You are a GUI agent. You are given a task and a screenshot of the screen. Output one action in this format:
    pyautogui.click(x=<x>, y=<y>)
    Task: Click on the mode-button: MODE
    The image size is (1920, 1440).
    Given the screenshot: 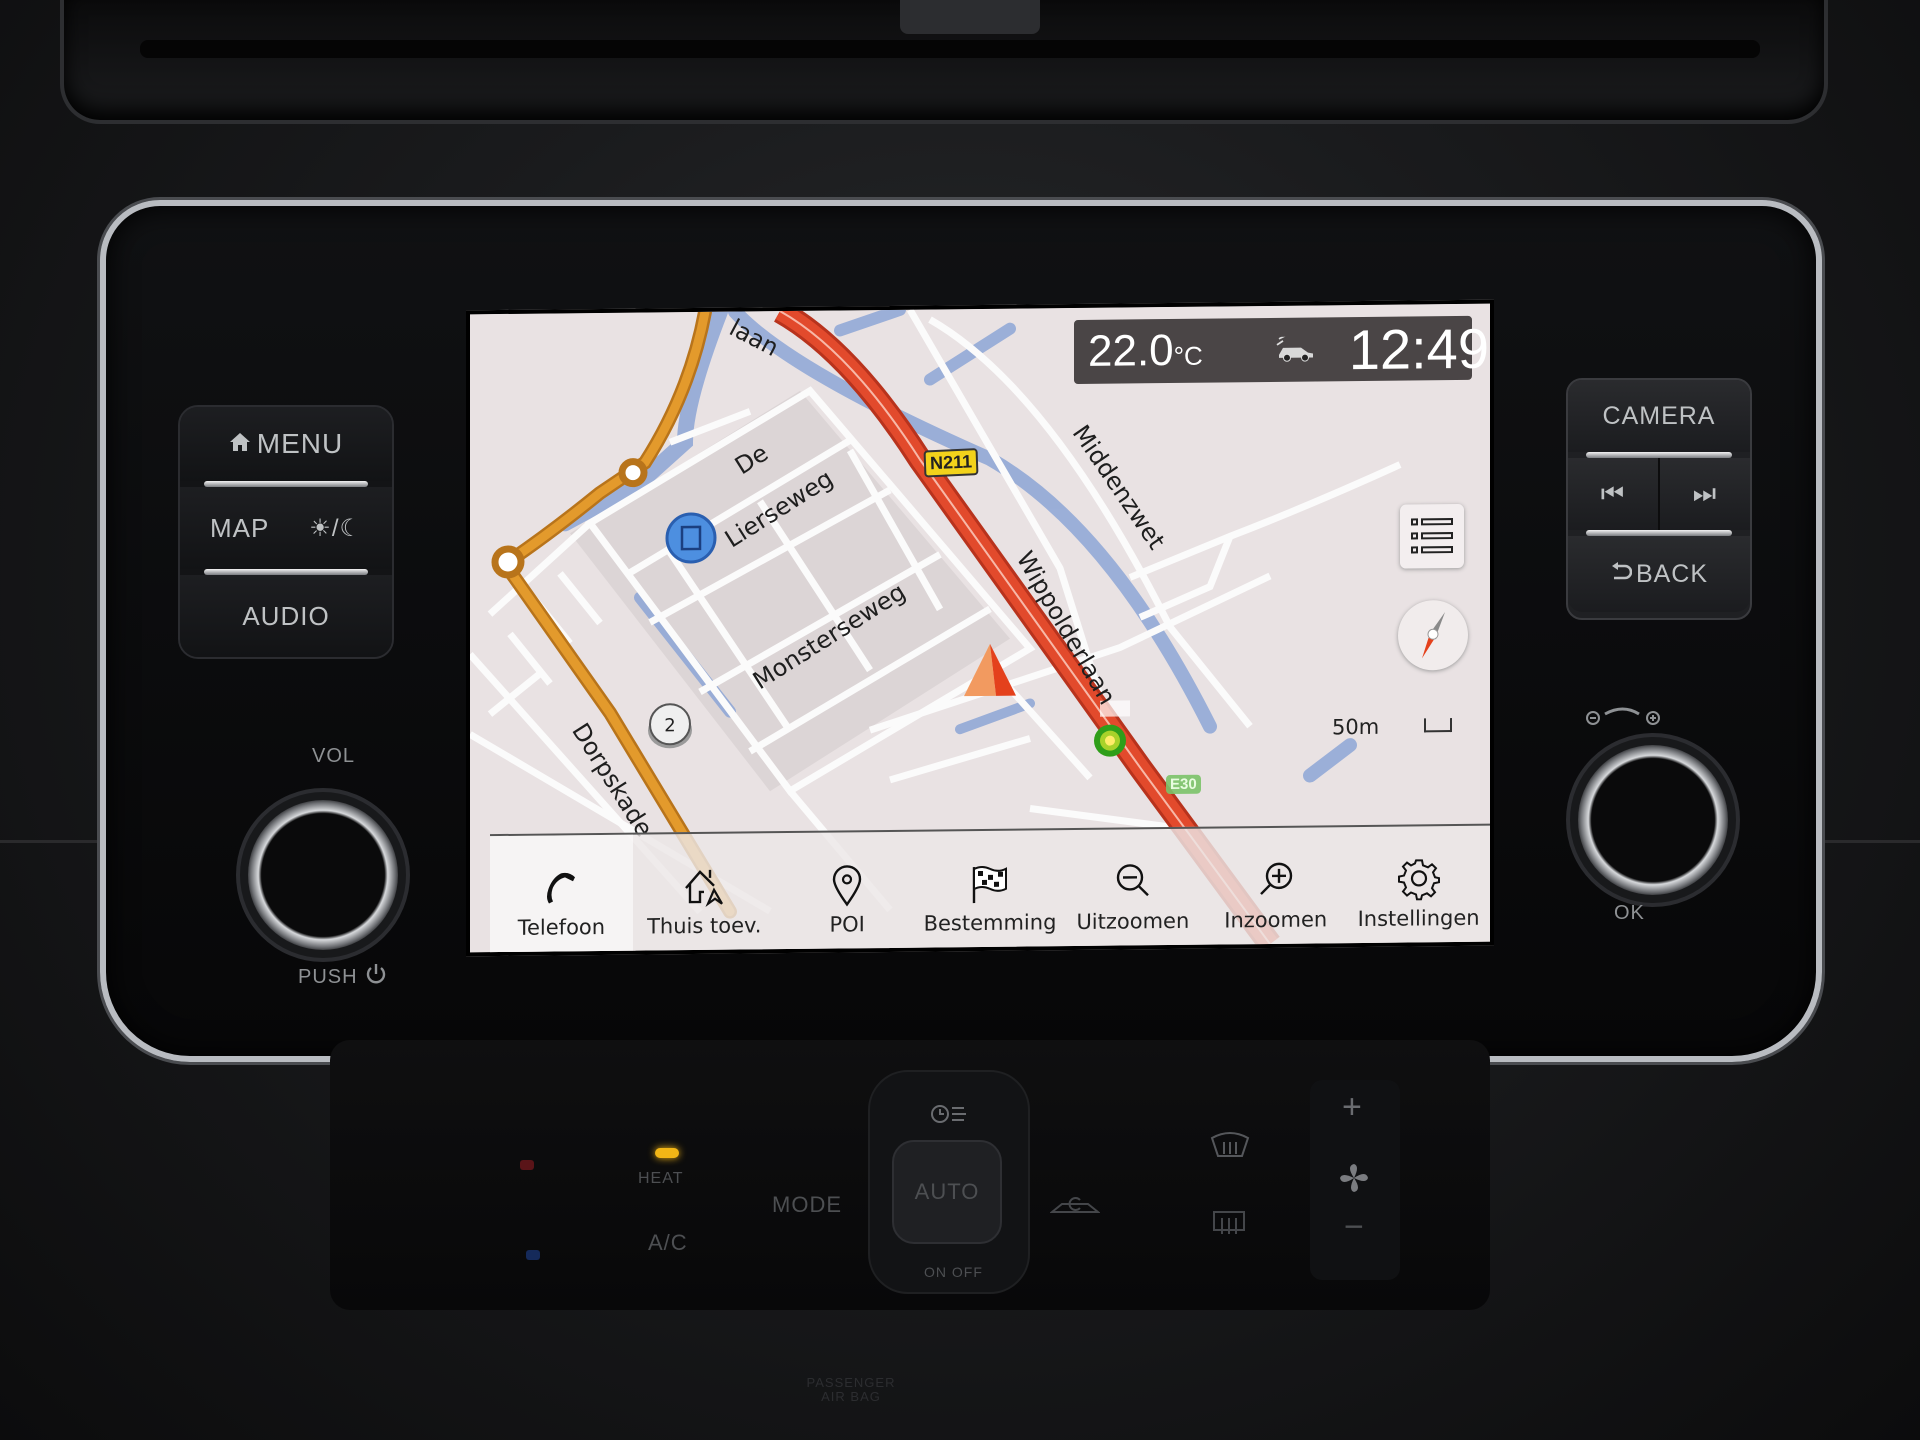 What is the action you would take?
    pyautogui.click(x=807, y=1205)
    